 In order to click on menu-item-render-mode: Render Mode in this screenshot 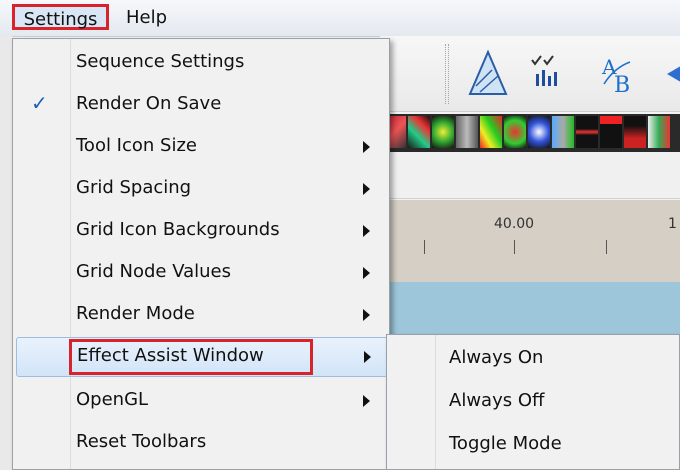, I will do `click(201, 315)`.